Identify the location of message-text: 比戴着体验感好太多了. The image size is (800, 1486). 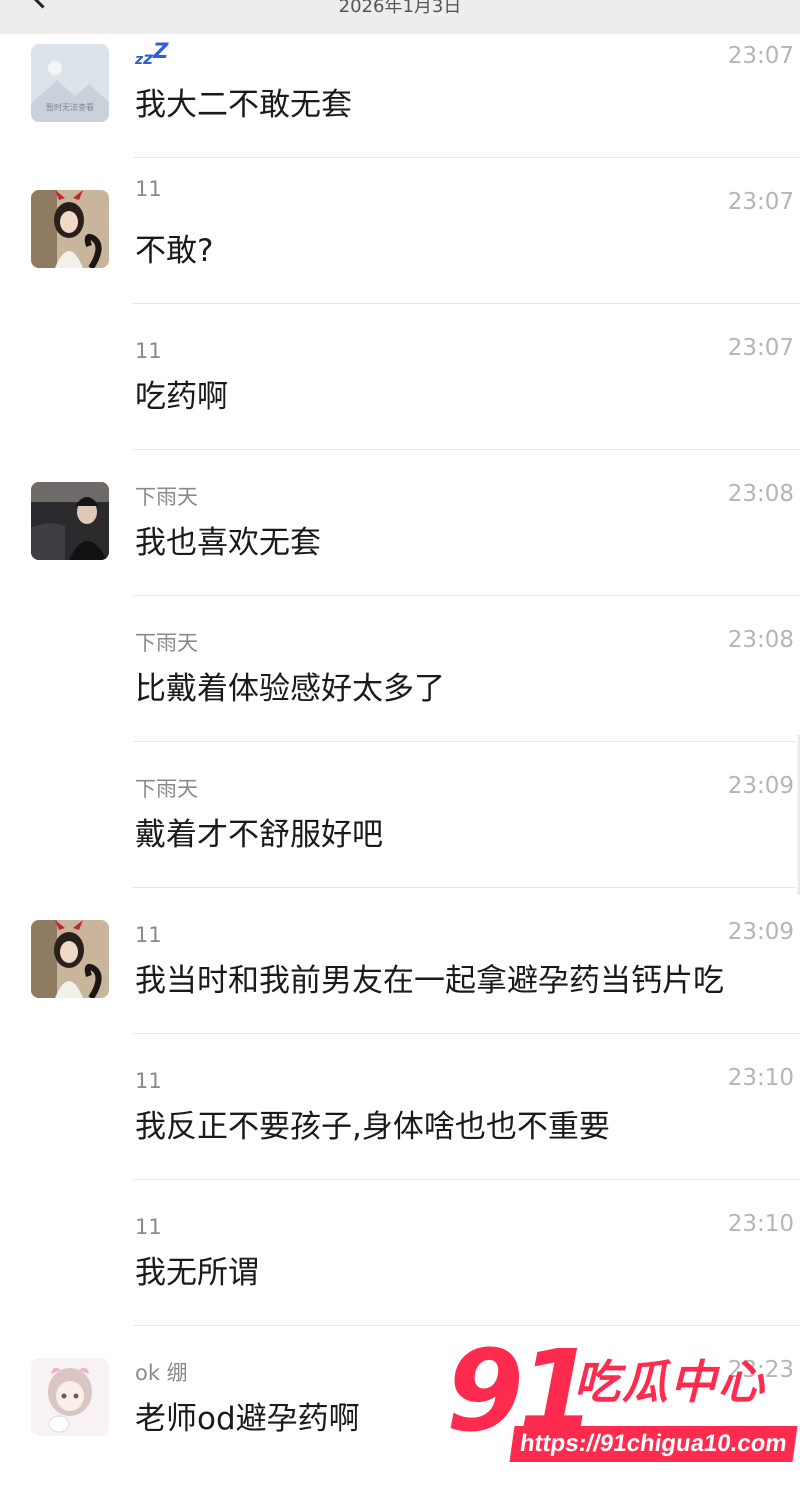
(290, 689).